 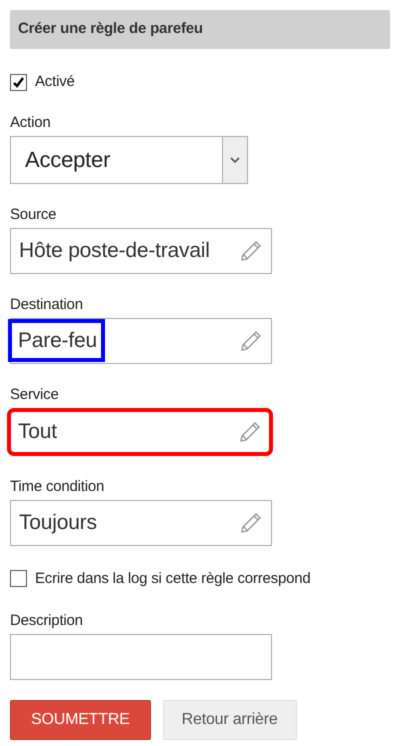 What do you see at coordinates (141, 341) in the screenshot?
I see `input-field: Pare-feu` at bounding box center [141, 341].